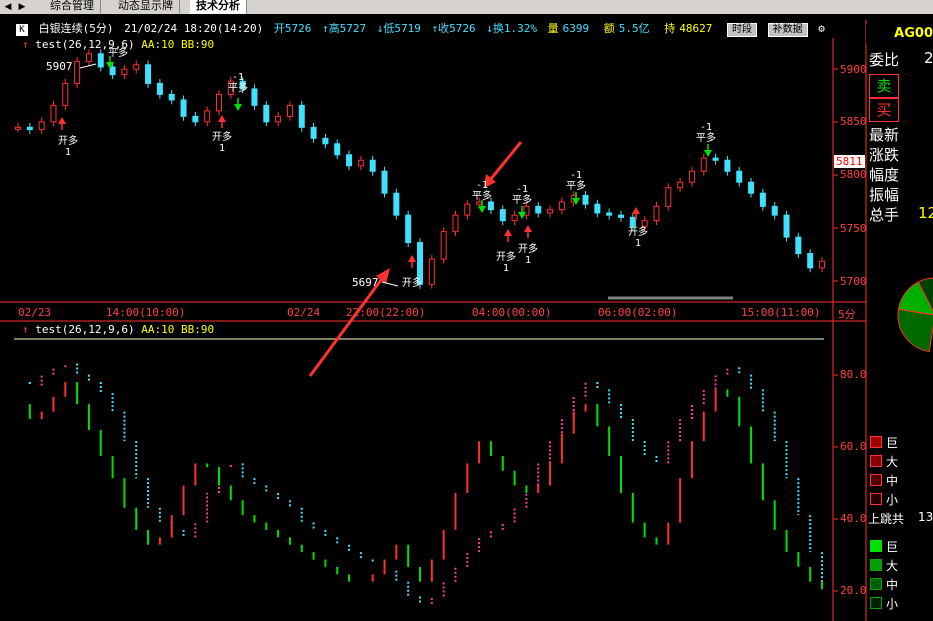  What do you see at coordinates (853, 590) in the screenshot?
I see `osc-tick: 20.0` at bounding box center [853, 590].